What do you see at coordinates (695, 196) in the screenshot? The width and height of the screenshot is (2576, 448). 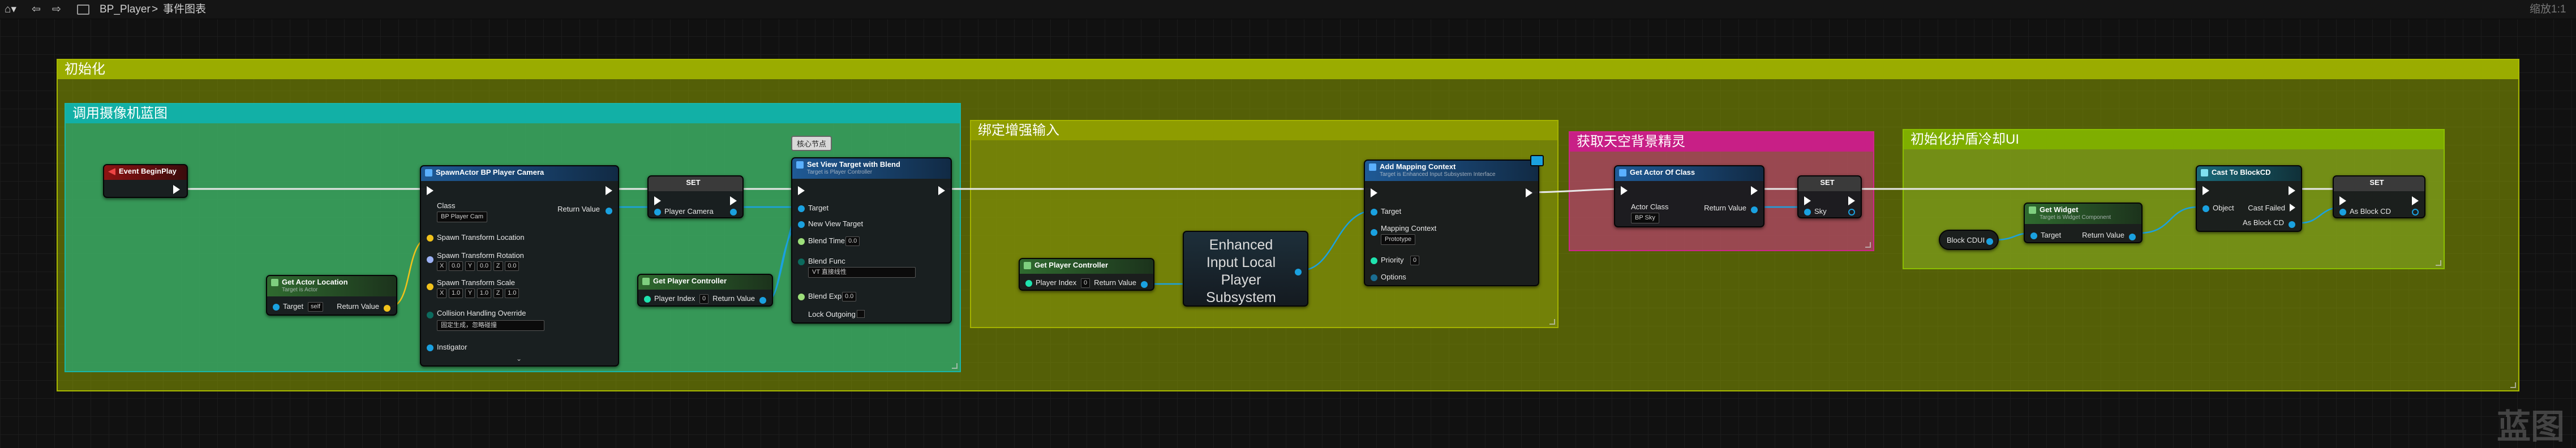 I see `node-set-player-camera: SET Player Camera` at bounding box center [695, 196].